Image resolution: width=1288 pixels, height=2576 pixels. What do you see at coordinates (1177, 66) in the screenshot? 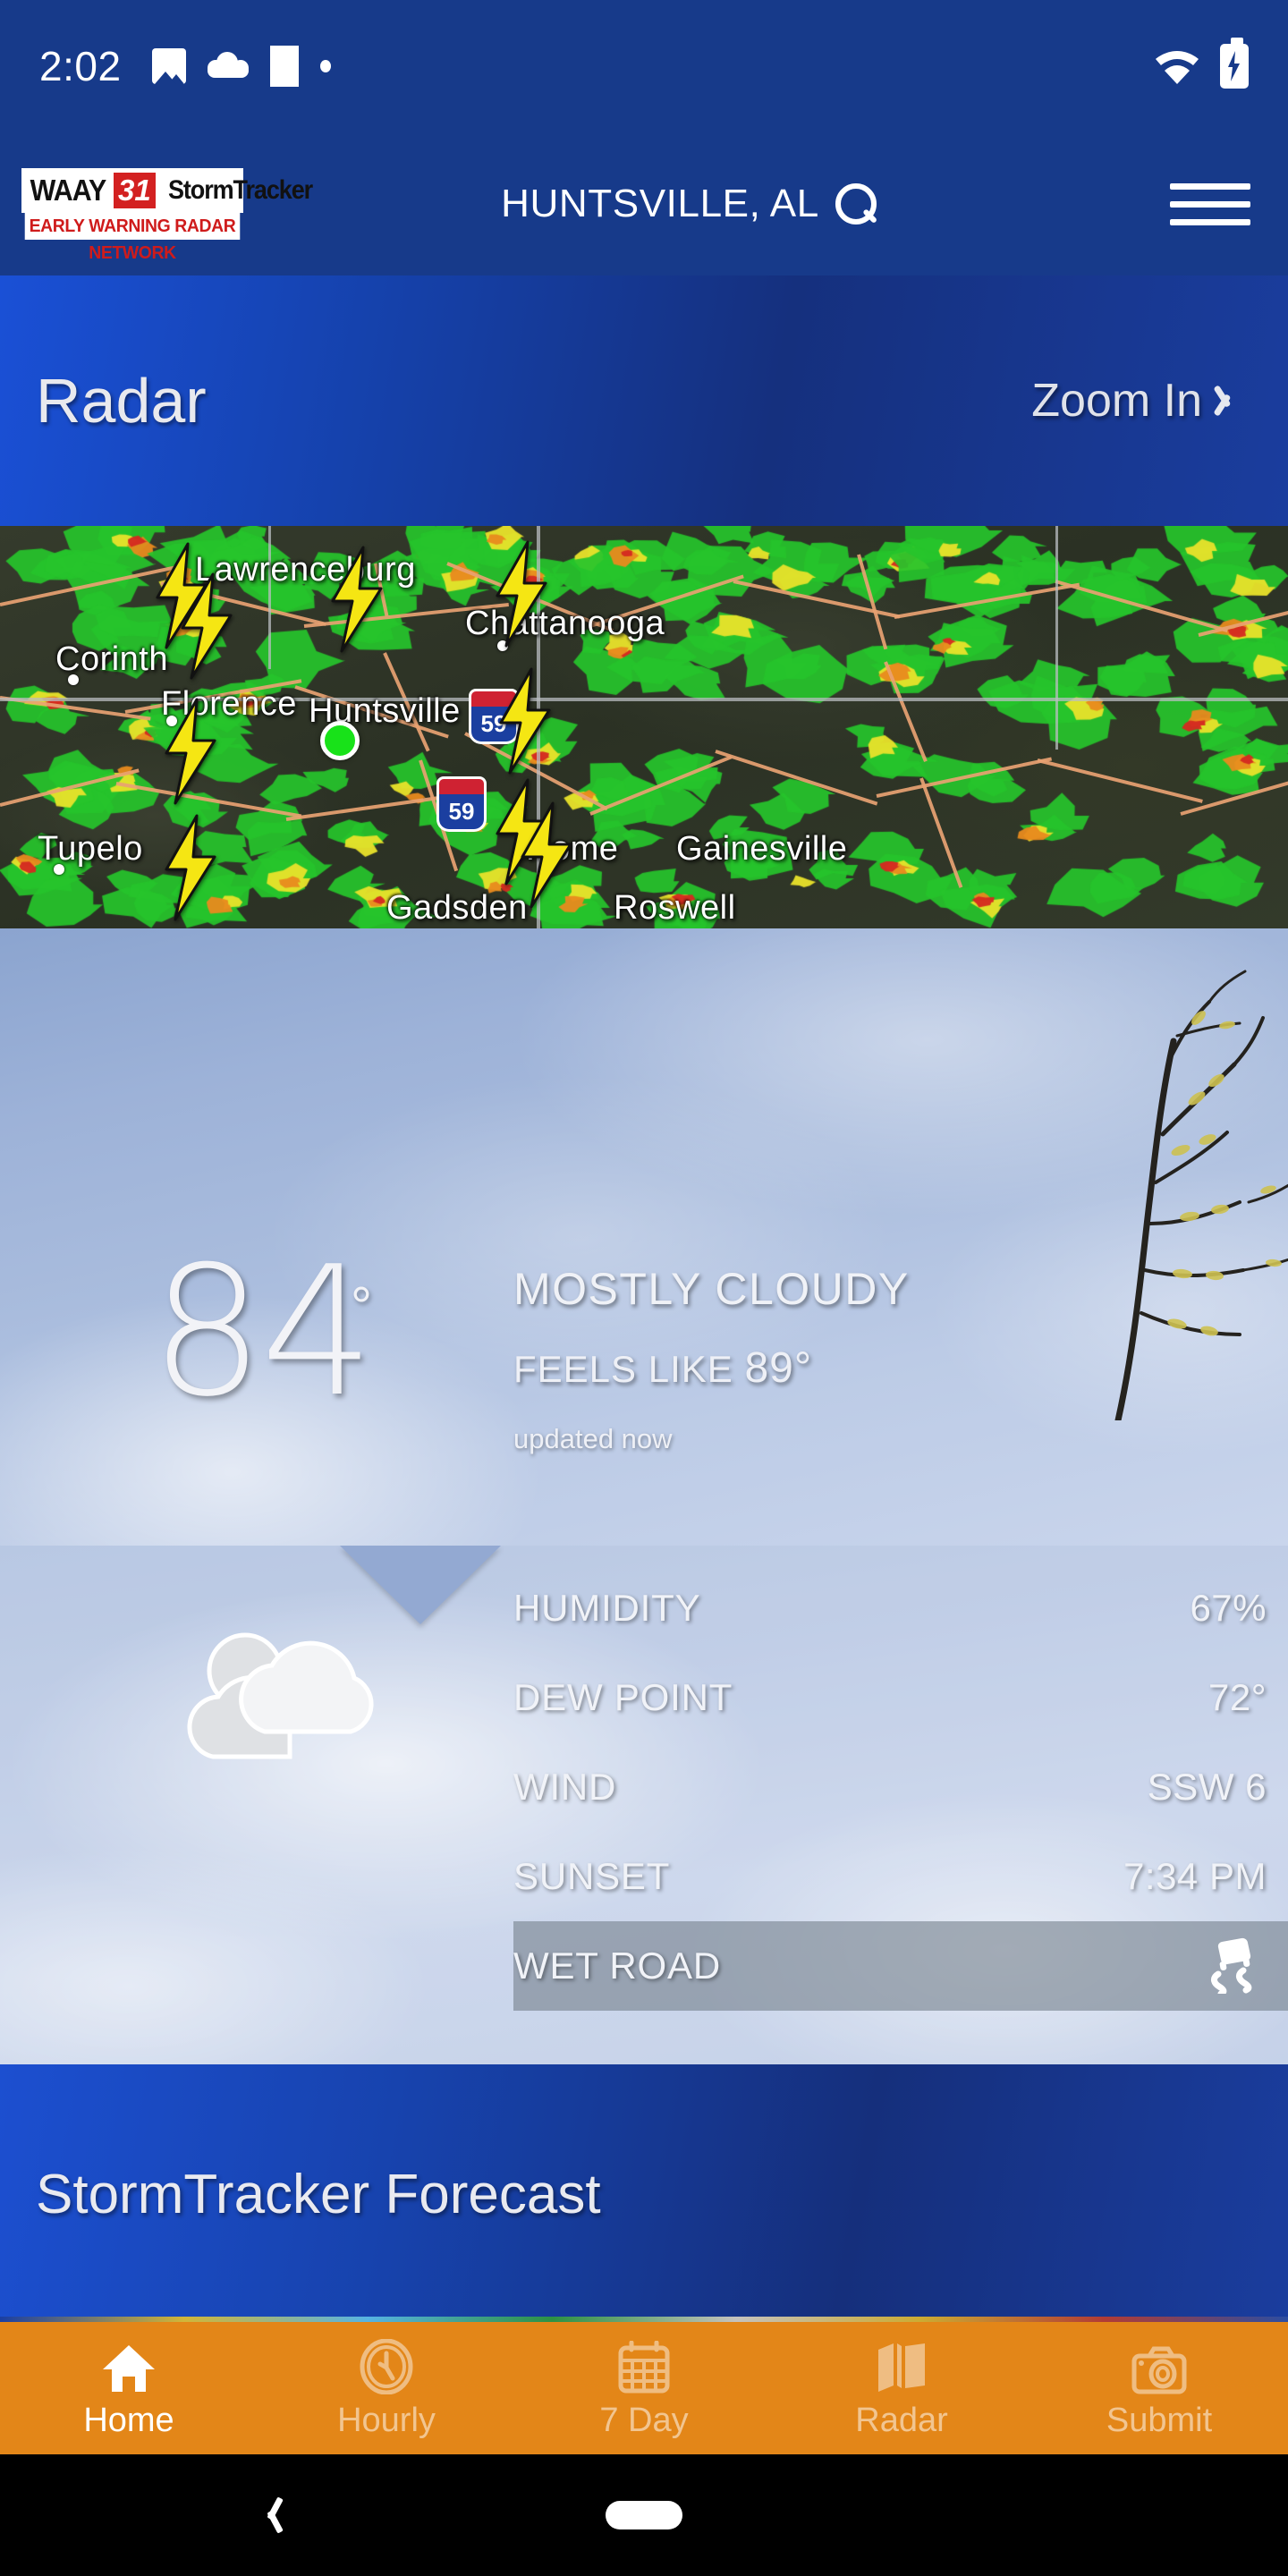
I see `wifi-icon` at bounding box center [1177, 66].